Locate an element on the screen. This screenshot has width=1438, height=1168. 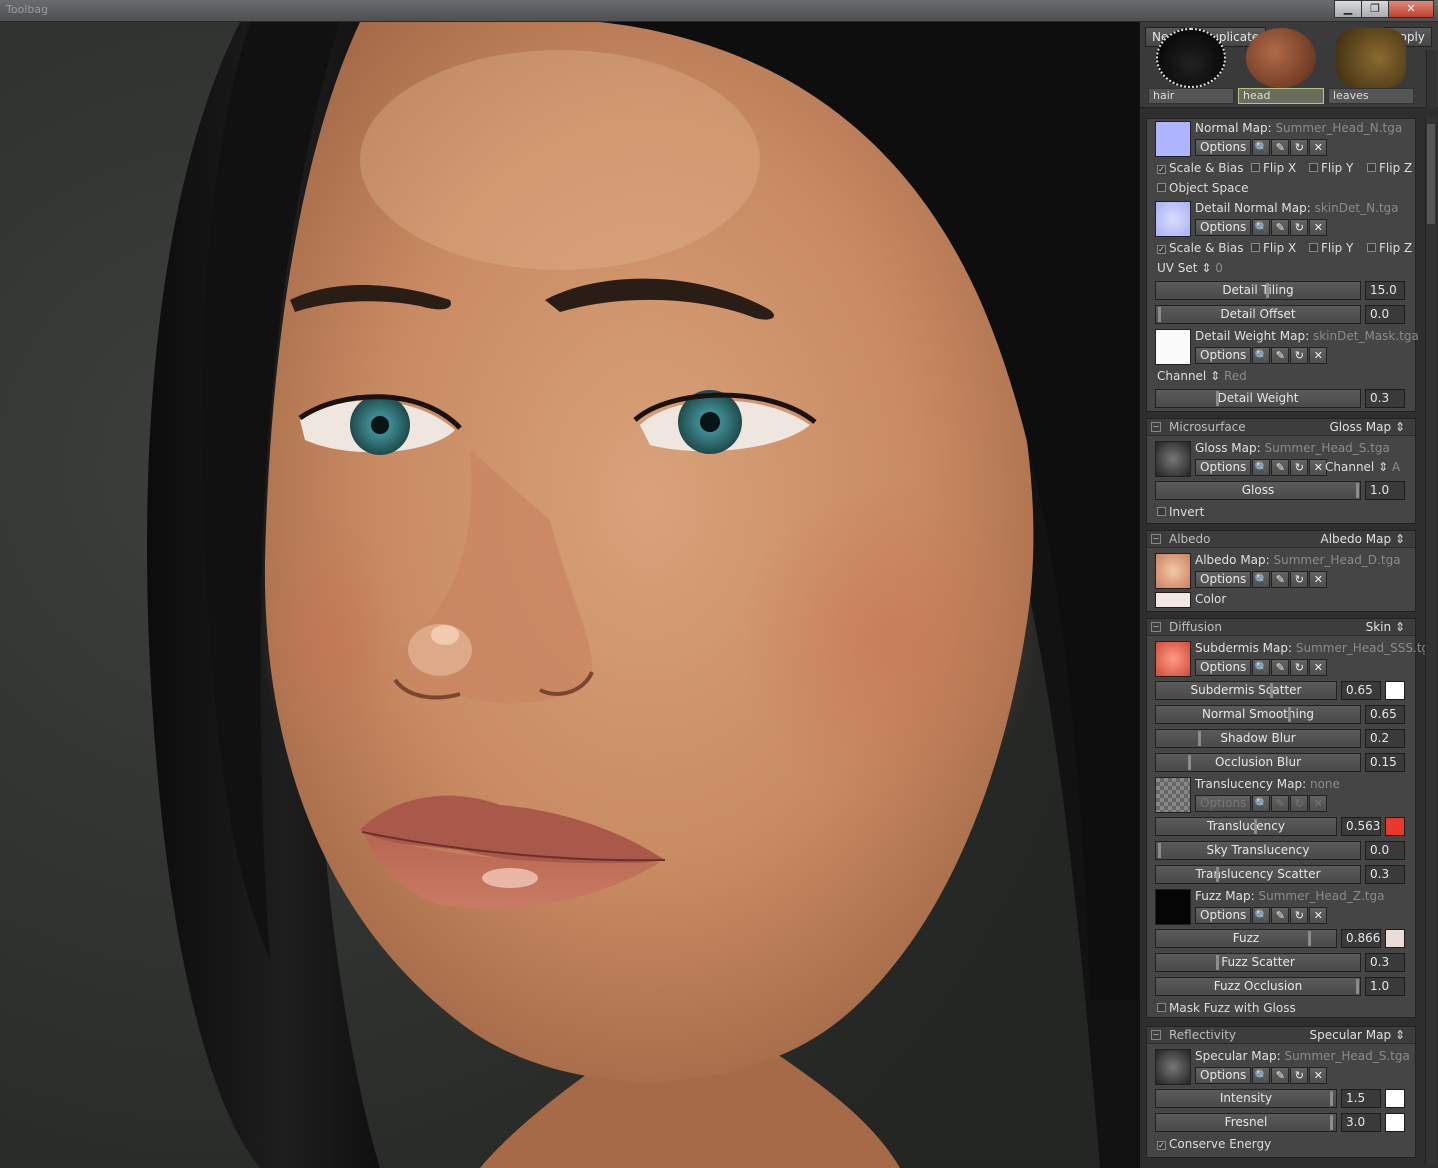
detail-flip-z-checkbox: Flip Z is located at coordinates (1389, 248).